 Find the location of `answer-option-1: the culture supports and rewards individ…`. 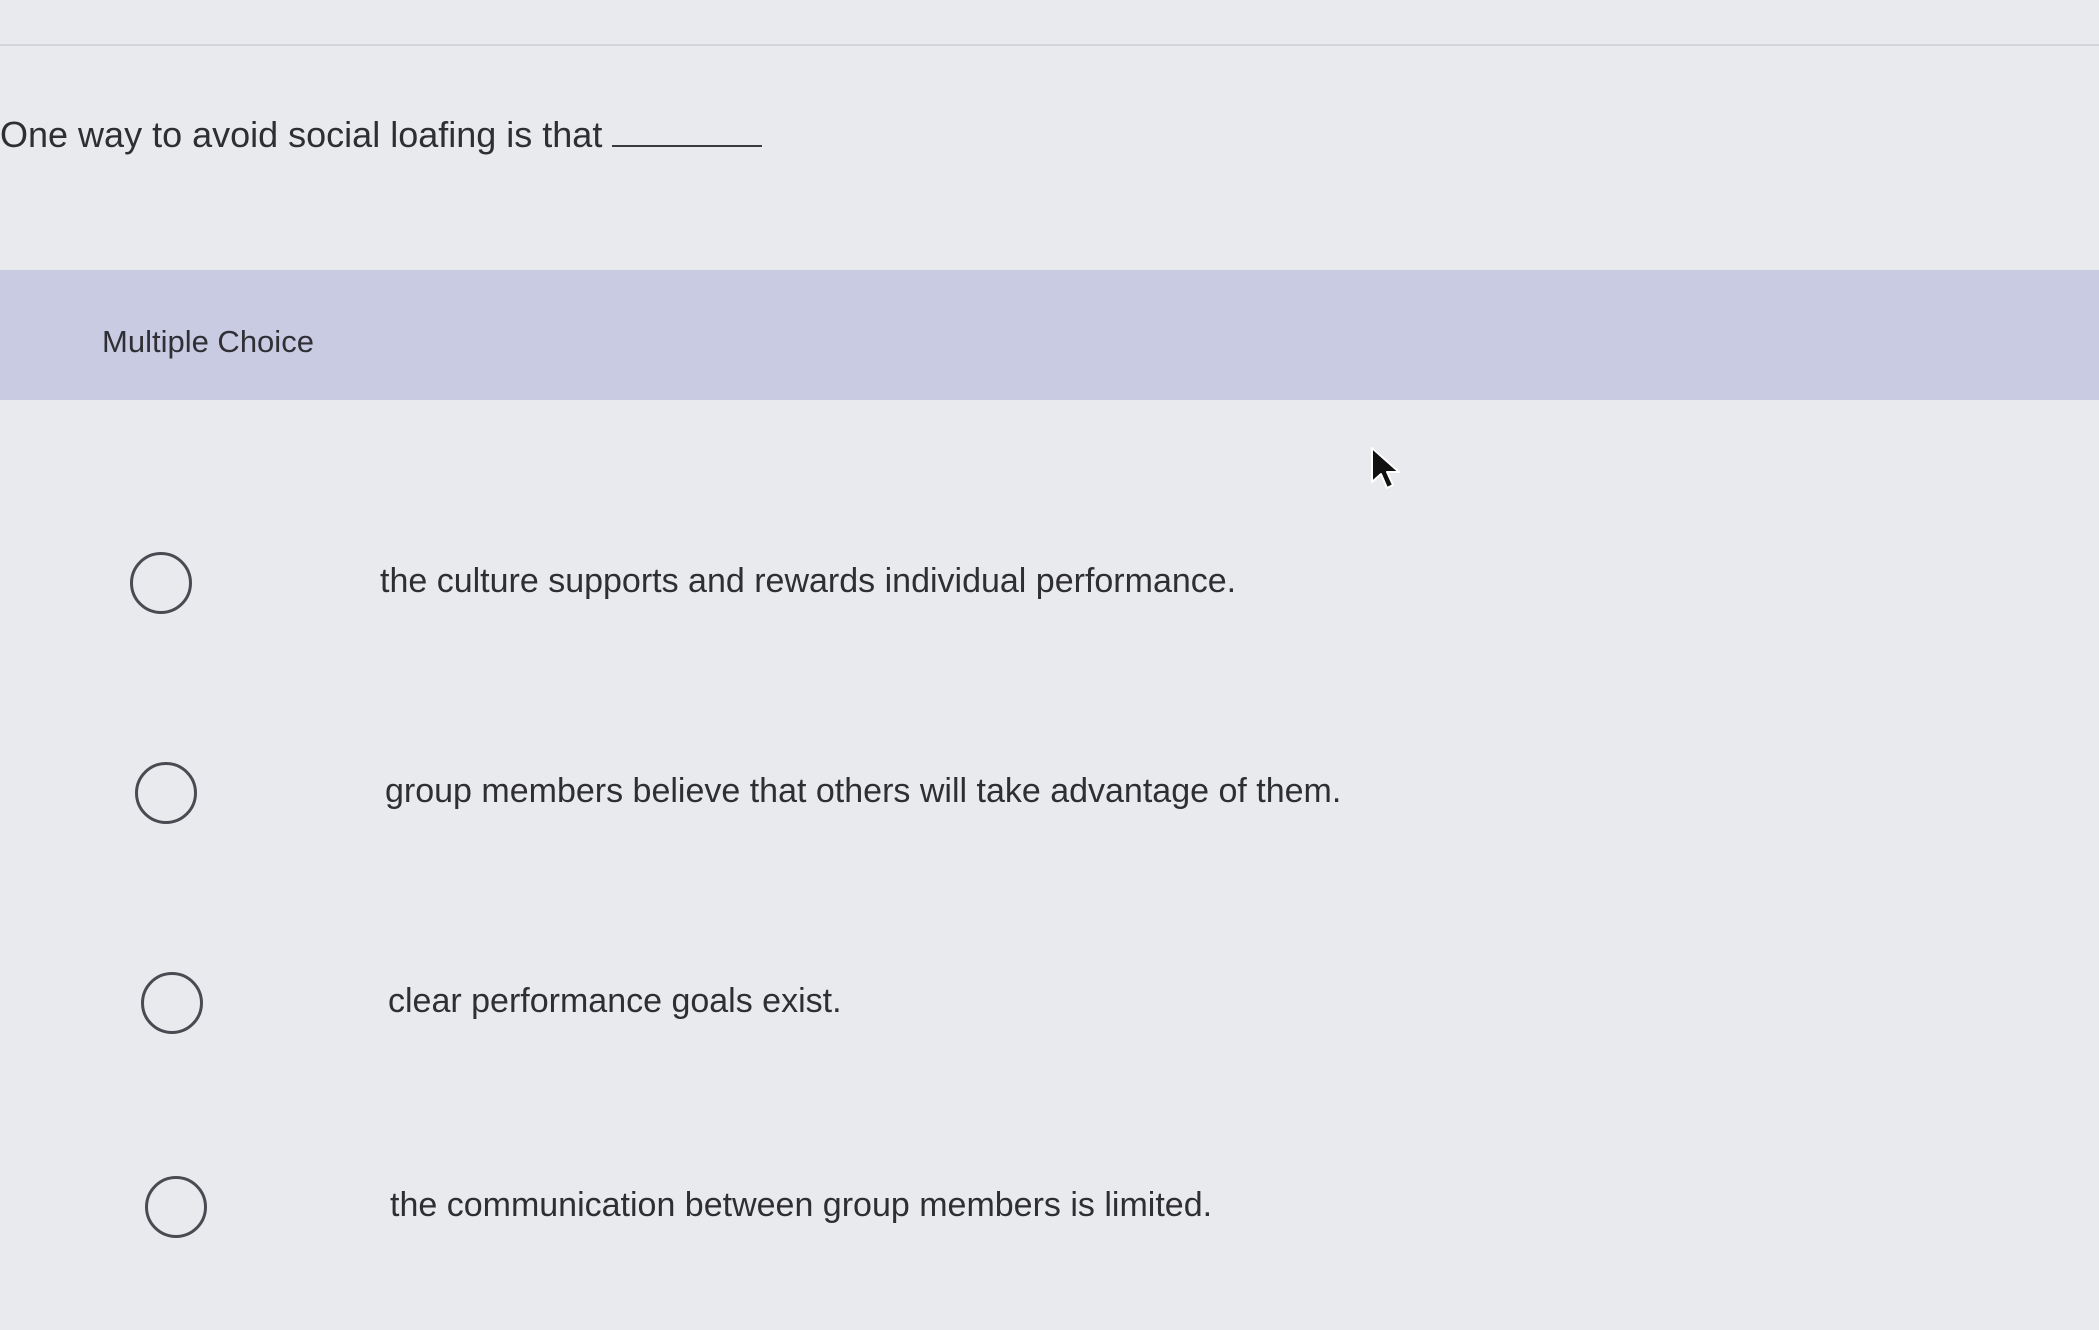

answer-option-1: the culture supports and rewards individ… is located at coordinates (1049, 583).